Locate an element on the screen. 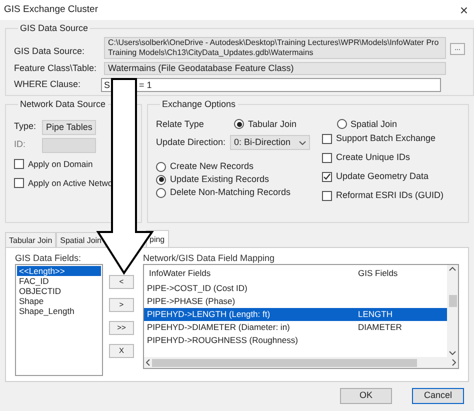 This screenshot has height=411, width=474. table-row: PIPEHYD->LENGTH (Length: ft) LENGTH is located at coordinates (295, 314).